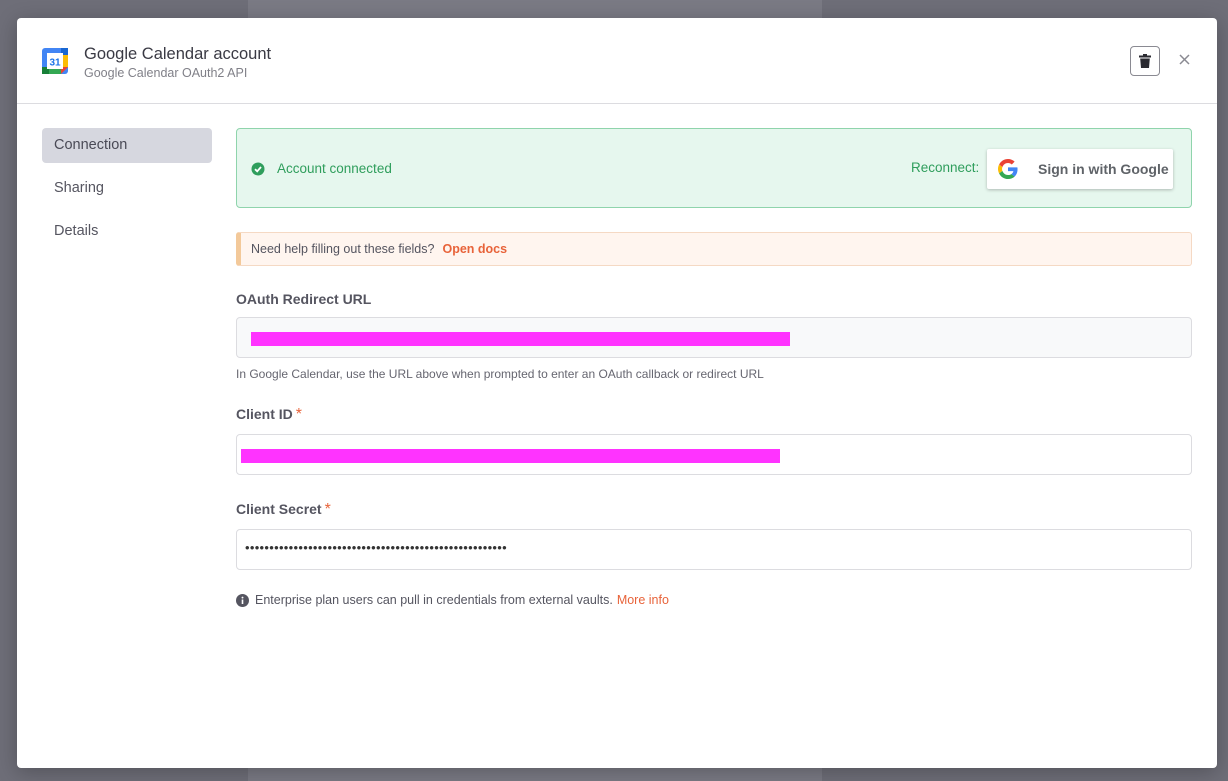 The image size is (1228, 781). What do you see at coordinates (279, 509) in the screenshot?
I see `client-secret-label: Client Secret` at bounding box center [279, 509].